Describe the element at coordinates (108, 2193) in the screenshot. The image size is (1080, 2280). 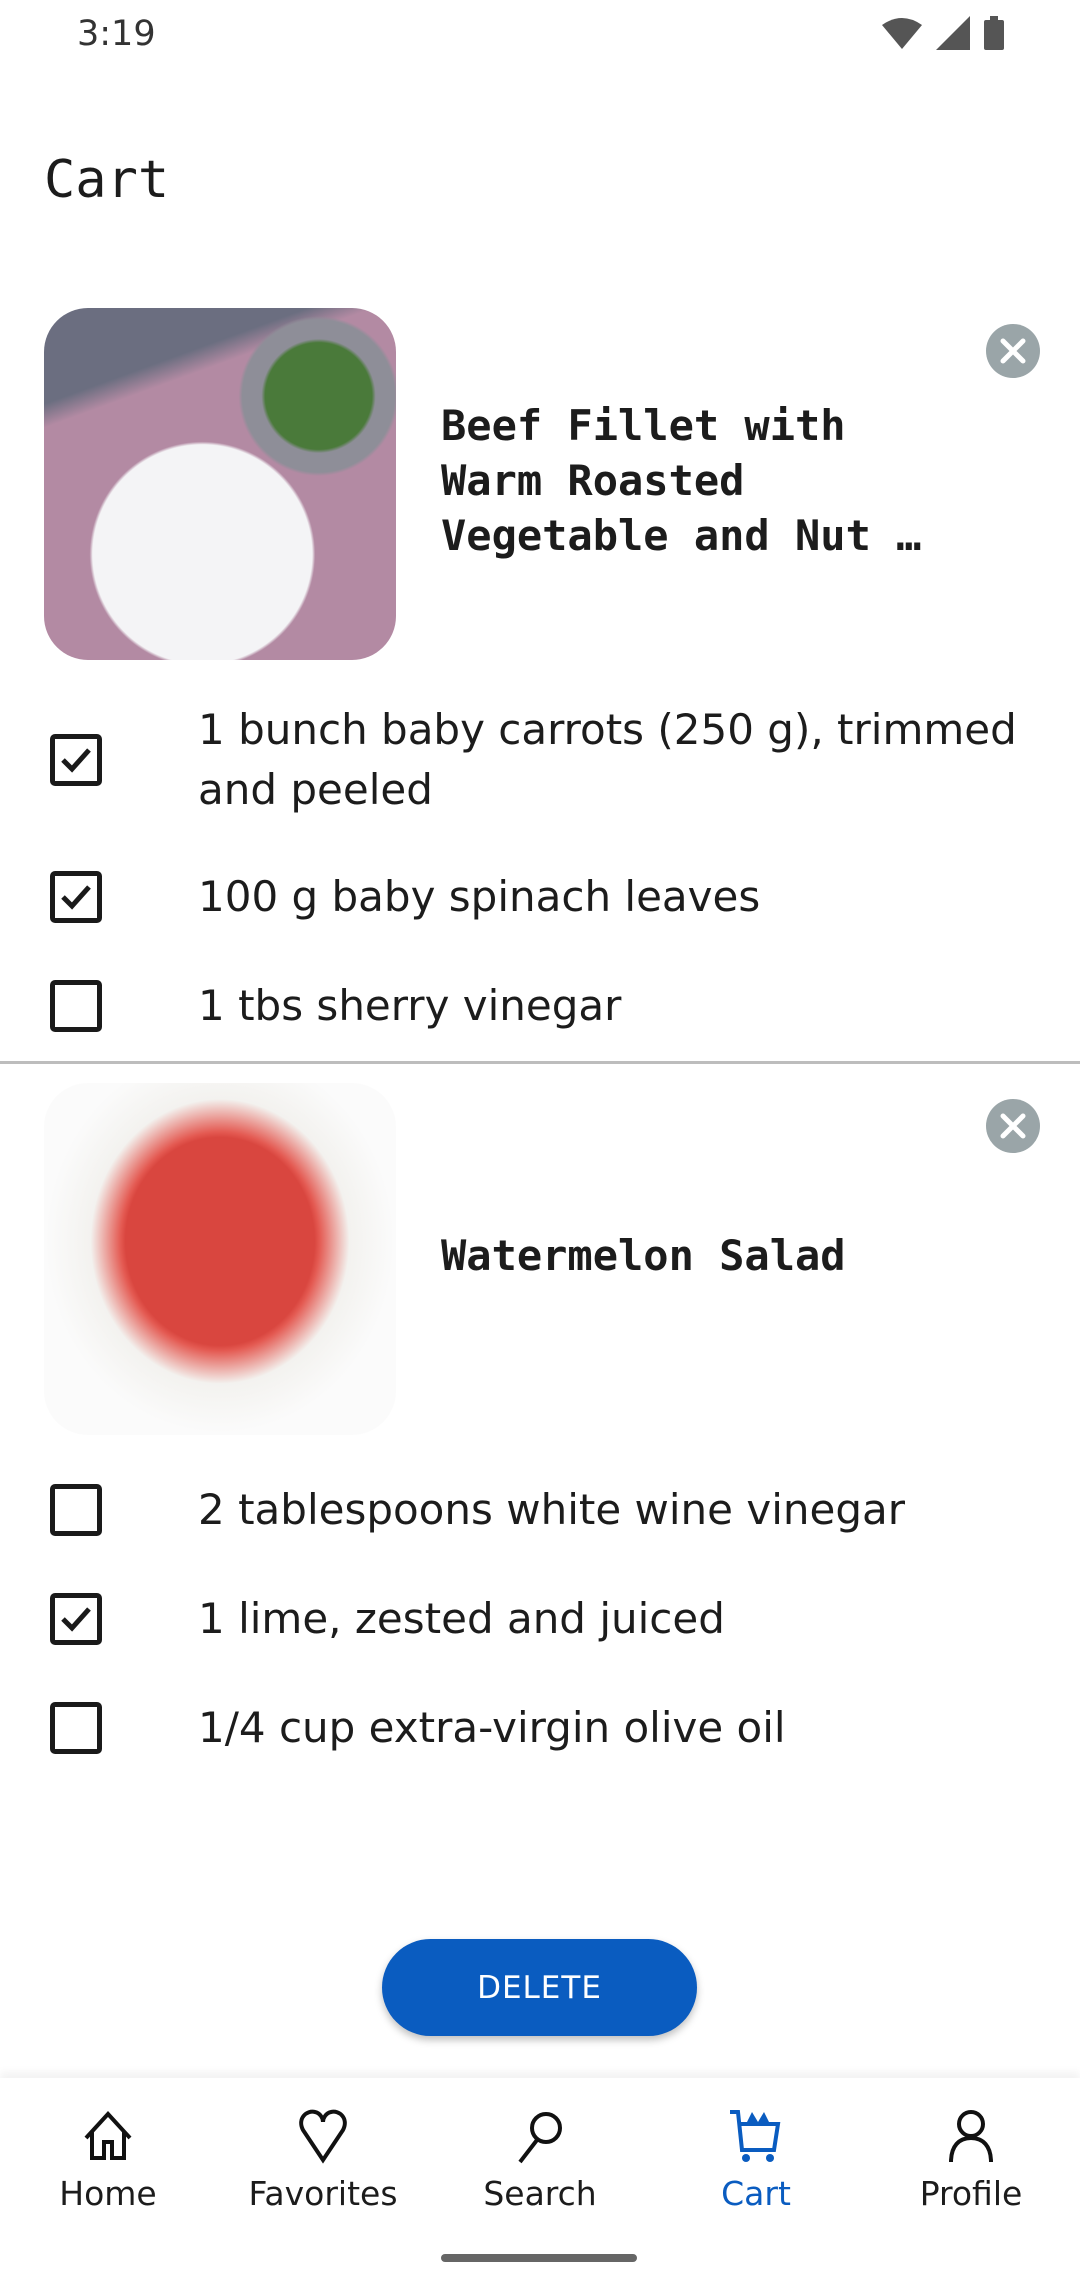
I see `nav-label: Home` at that location.